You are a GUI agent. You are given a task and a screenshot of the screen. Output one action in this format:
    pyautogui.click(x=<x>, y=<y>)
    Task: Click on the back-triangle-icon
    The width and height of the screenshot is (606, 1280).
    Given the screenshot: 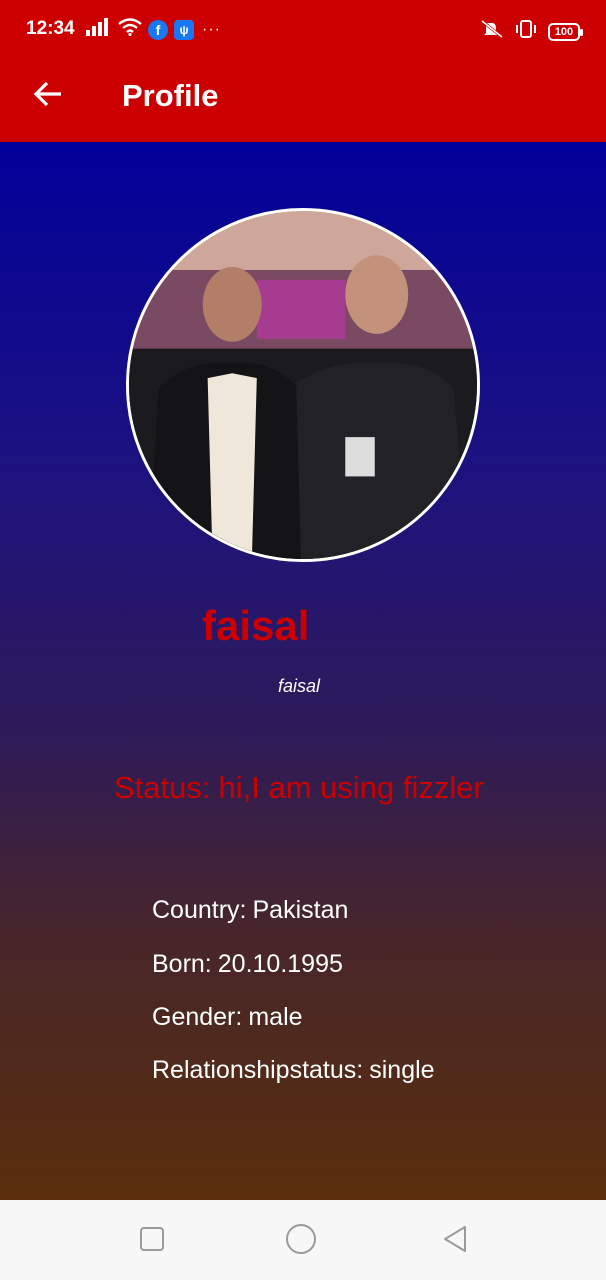 What is the action you would take?
    pyautogui.click(x=455, y=1241)
    